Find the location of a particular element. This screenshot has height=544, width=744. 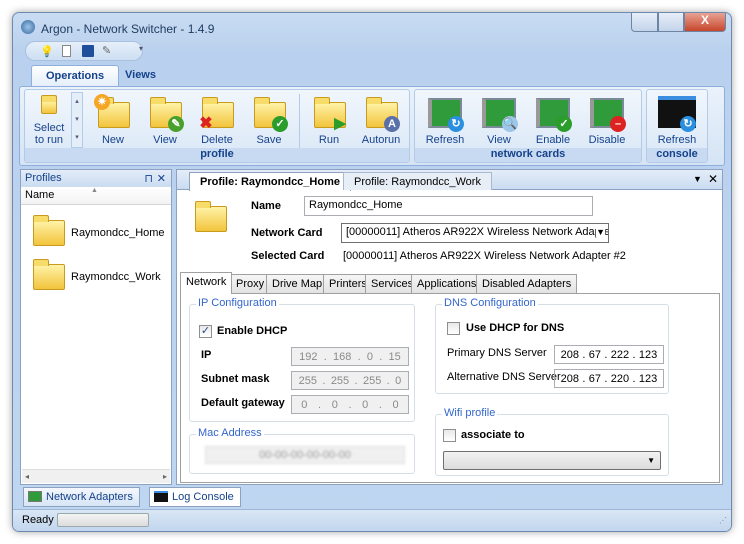

gallery-scroll: ▴ ▾ ▾ is located at coordinates (77, 120).